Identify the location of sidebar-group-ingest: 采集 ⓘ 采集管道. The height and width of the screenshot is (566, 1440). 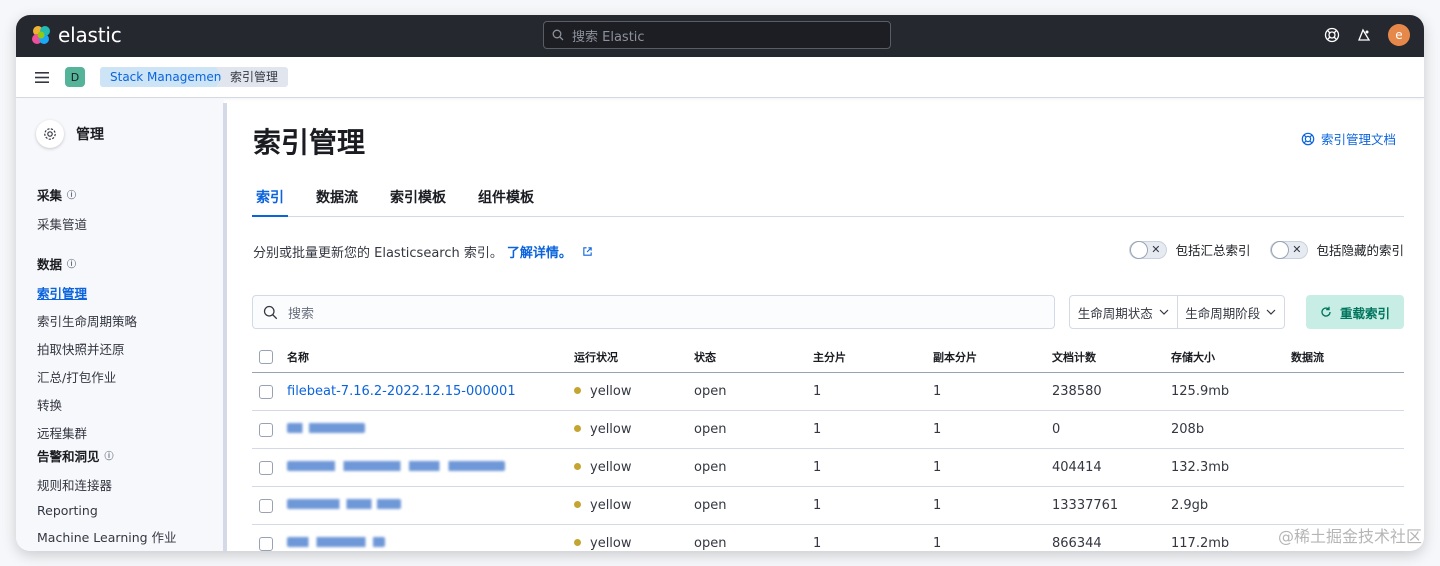
(62, 213).